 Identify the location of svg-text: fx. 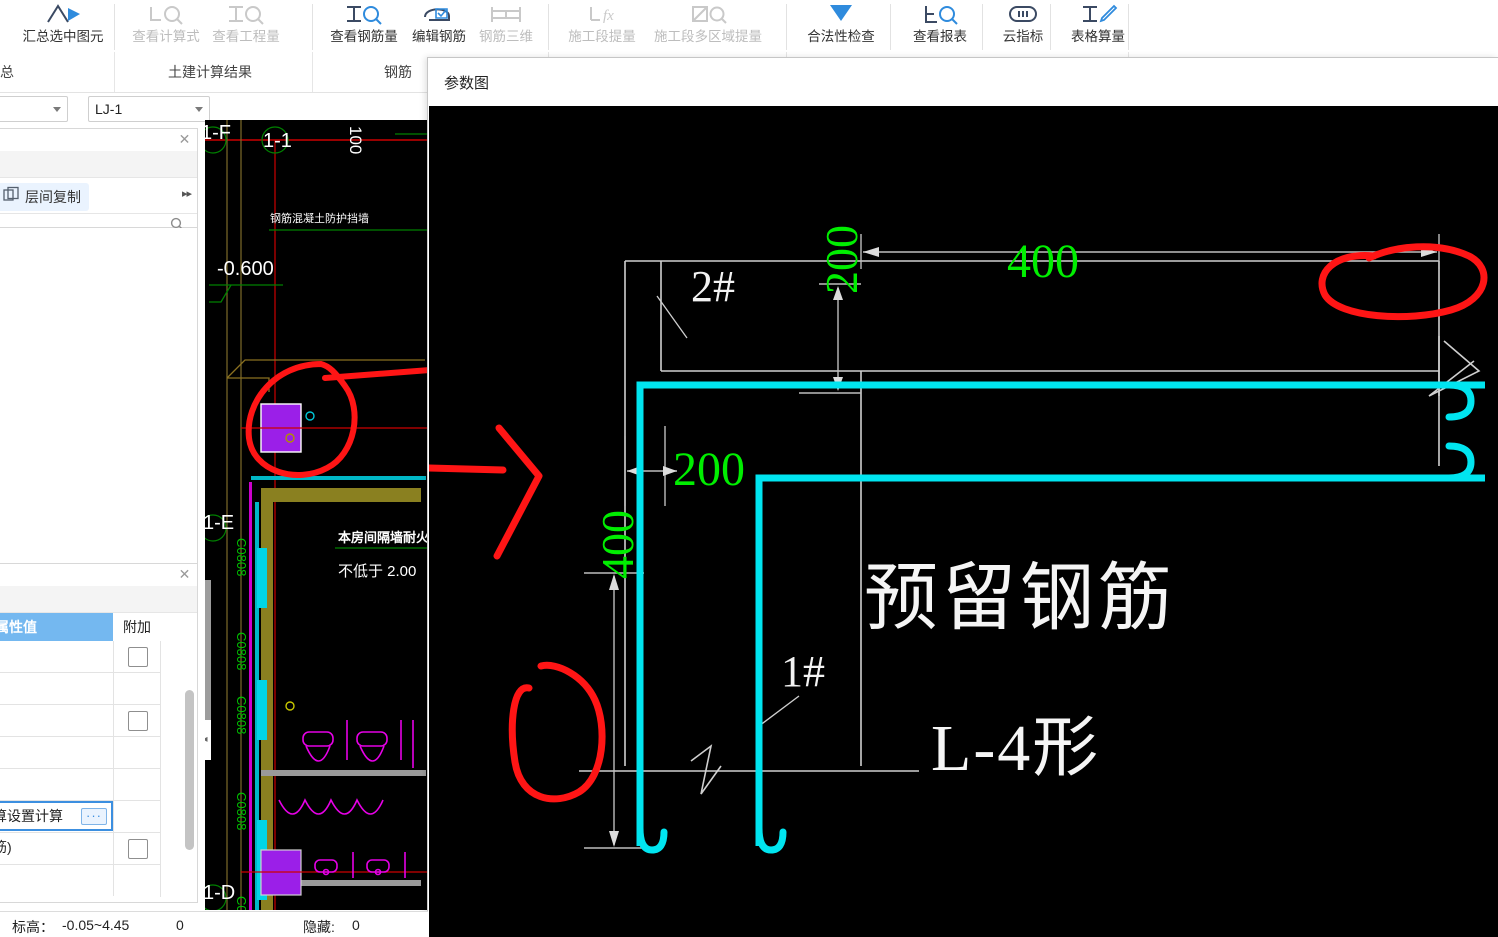
(608, 16).